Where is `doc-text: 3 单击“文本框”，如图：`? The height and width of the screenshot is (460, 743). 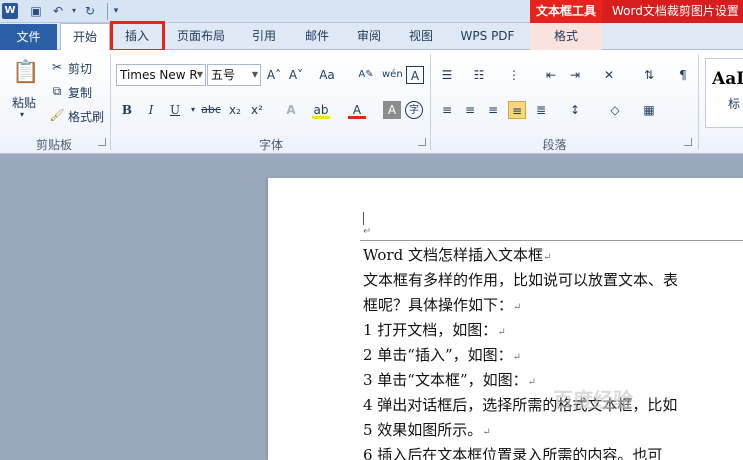 doc-text: 3 单击“文本框”，如图： is located at coordinates (445, 380).